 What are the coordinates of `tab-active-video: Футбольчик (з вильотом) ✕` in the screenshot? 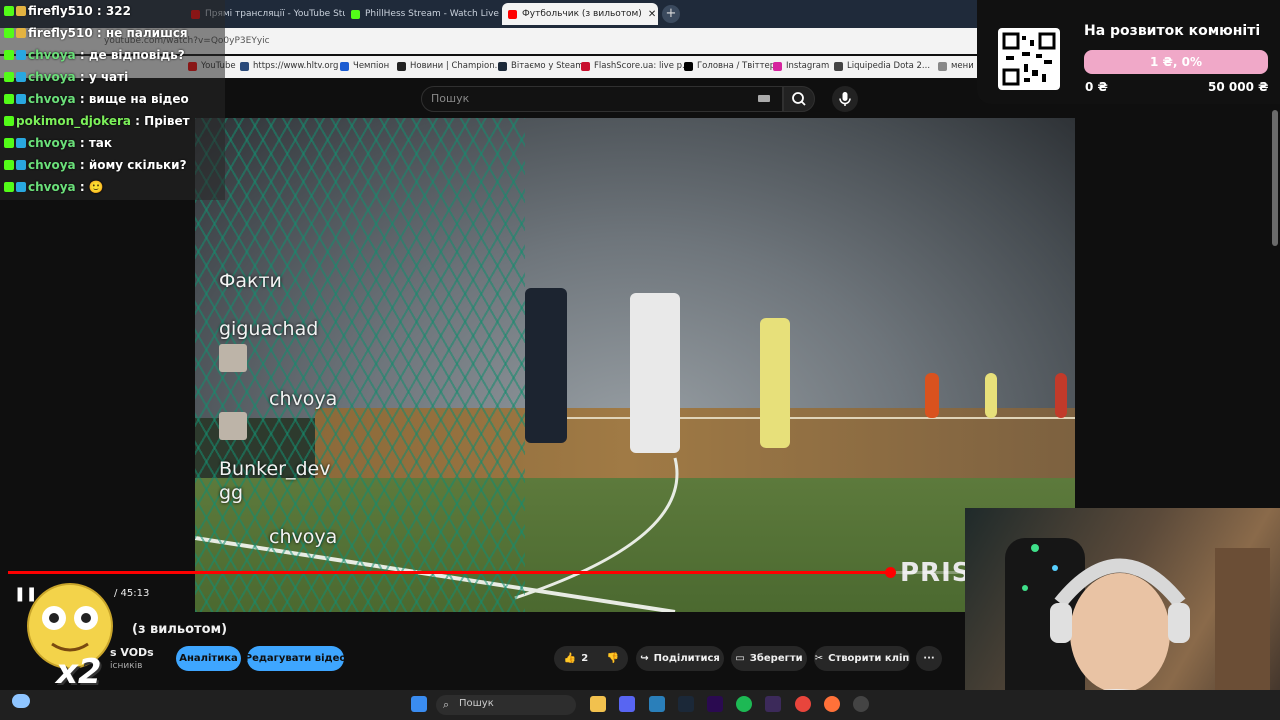 It's located at (580, 14).